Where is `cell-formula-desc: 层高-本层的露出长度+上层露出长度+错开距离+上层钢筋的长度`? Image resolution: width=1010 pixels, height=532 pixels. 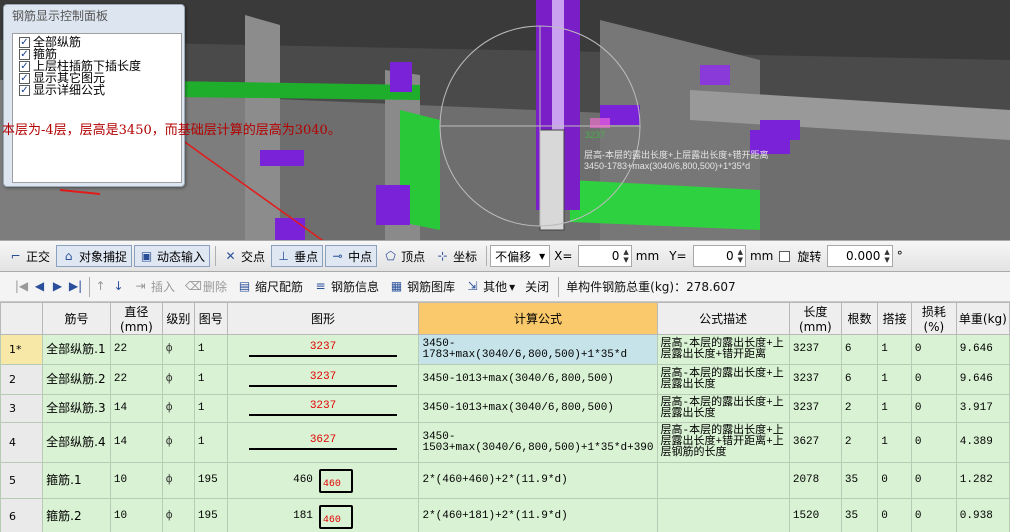 cell-formula-desc: 层高-本层的露出长度+上层露出长度+错开距离+上层钢筋的长度 is located at coordinates (723, 442).